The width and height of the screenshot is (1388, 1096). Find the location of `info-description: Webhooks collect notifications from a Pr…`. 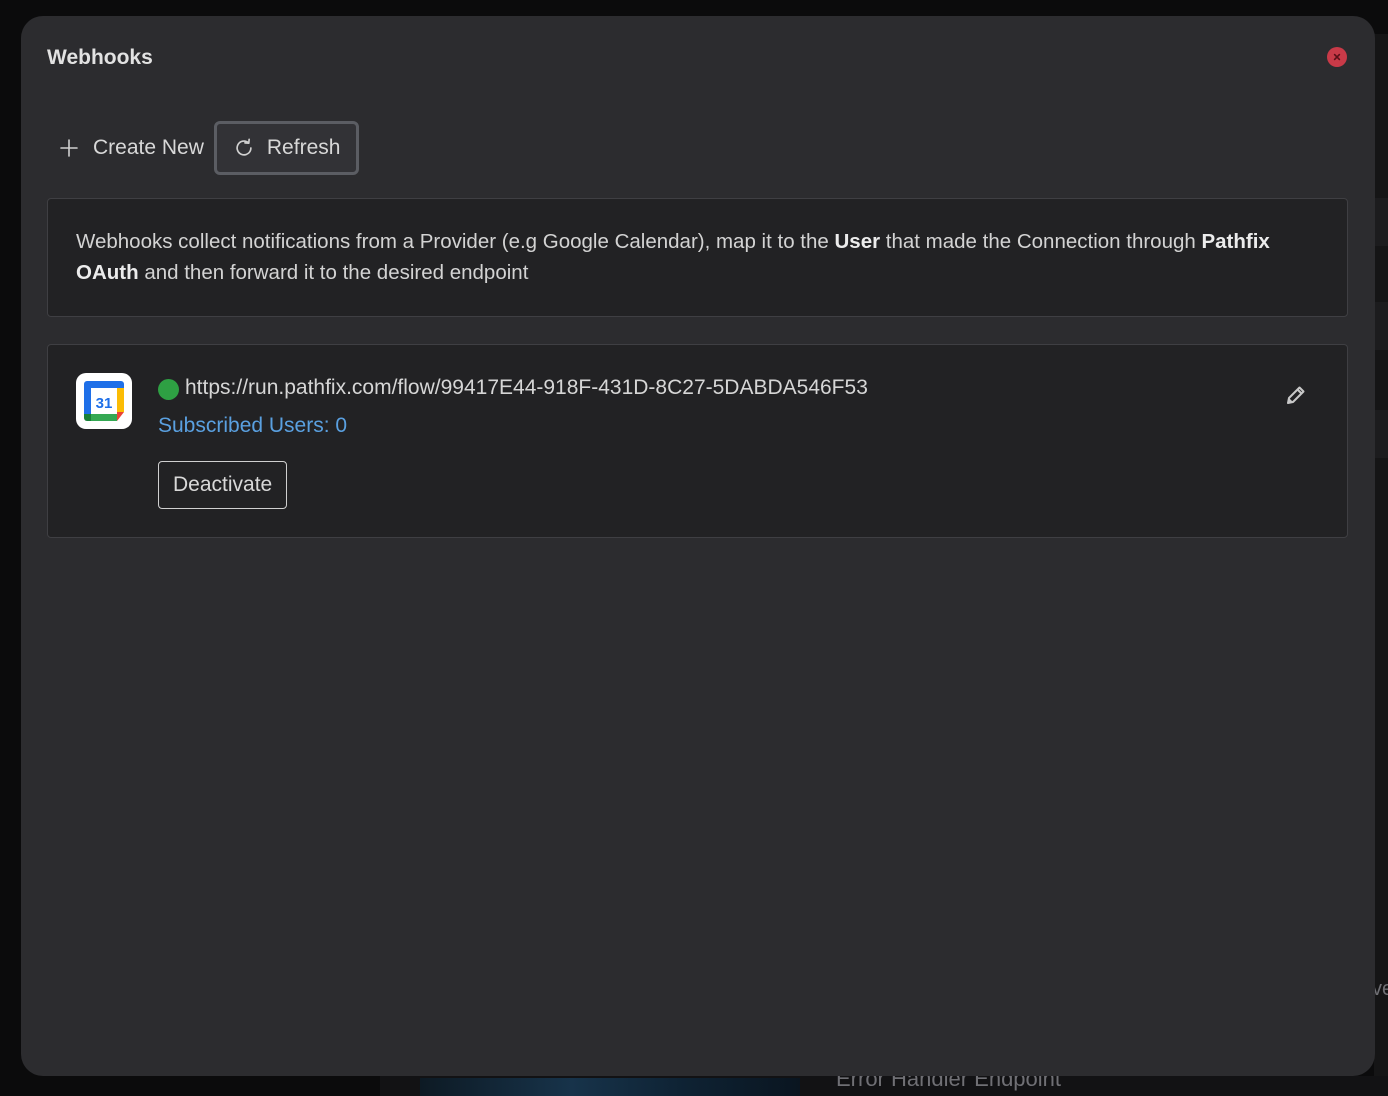

info-description: Webhooks collect notifications from a Pr… is located at coordinates (697, 257).